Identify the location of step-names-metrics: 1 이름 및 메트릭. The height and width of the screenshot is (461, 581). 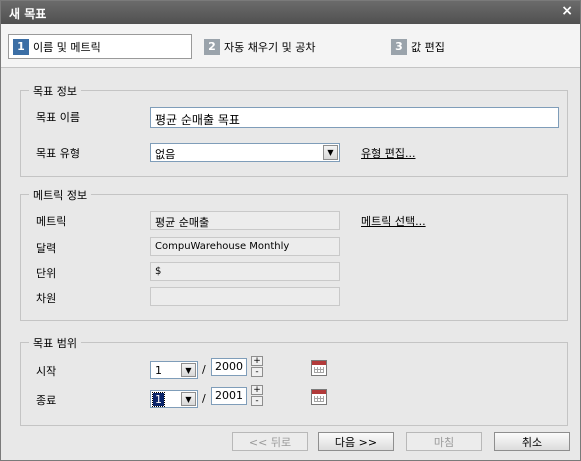
(100, 46).